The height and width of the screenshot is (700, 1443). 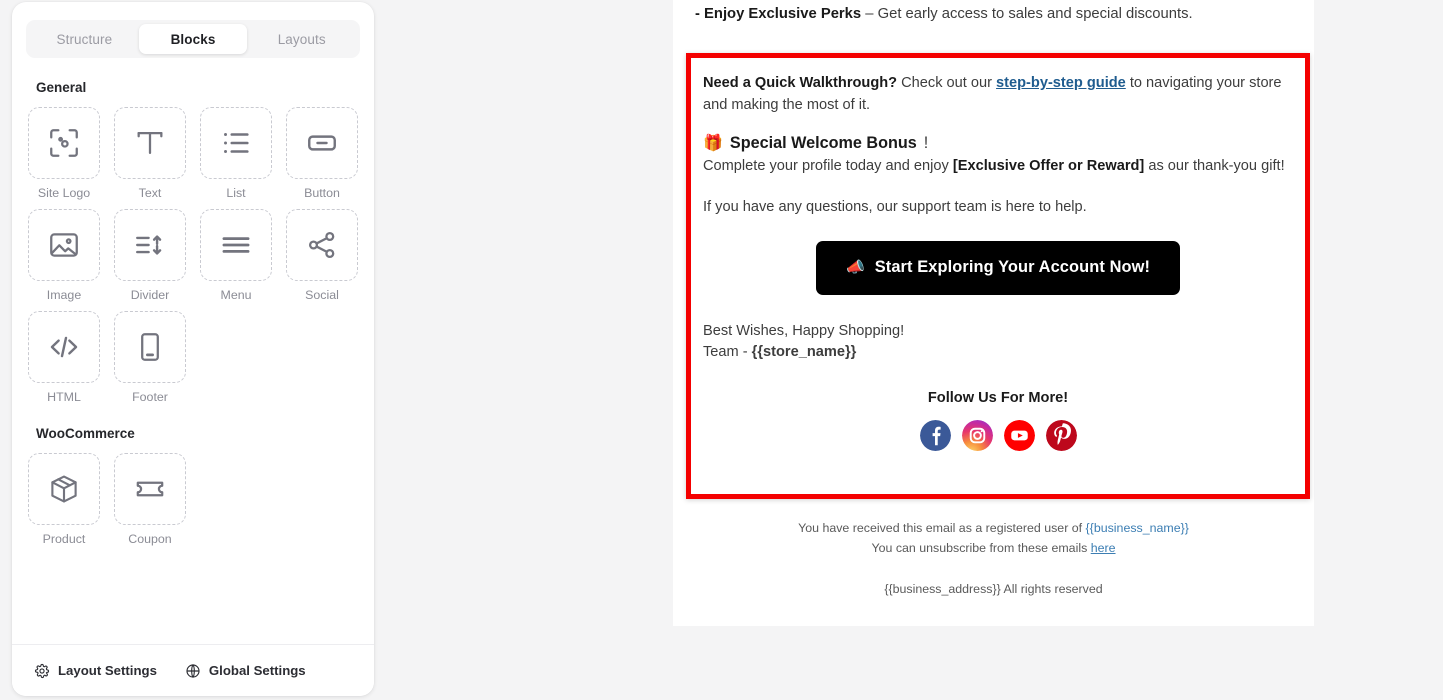 What do you see at coordinates (855, 268) in the screenshot?
I see `megaphone-icon: 📣` at bounding box center [855, 268].